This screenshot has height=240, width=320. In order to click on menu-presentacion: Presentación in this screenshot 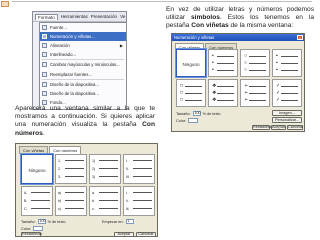, I will do `click(104, 16)`.